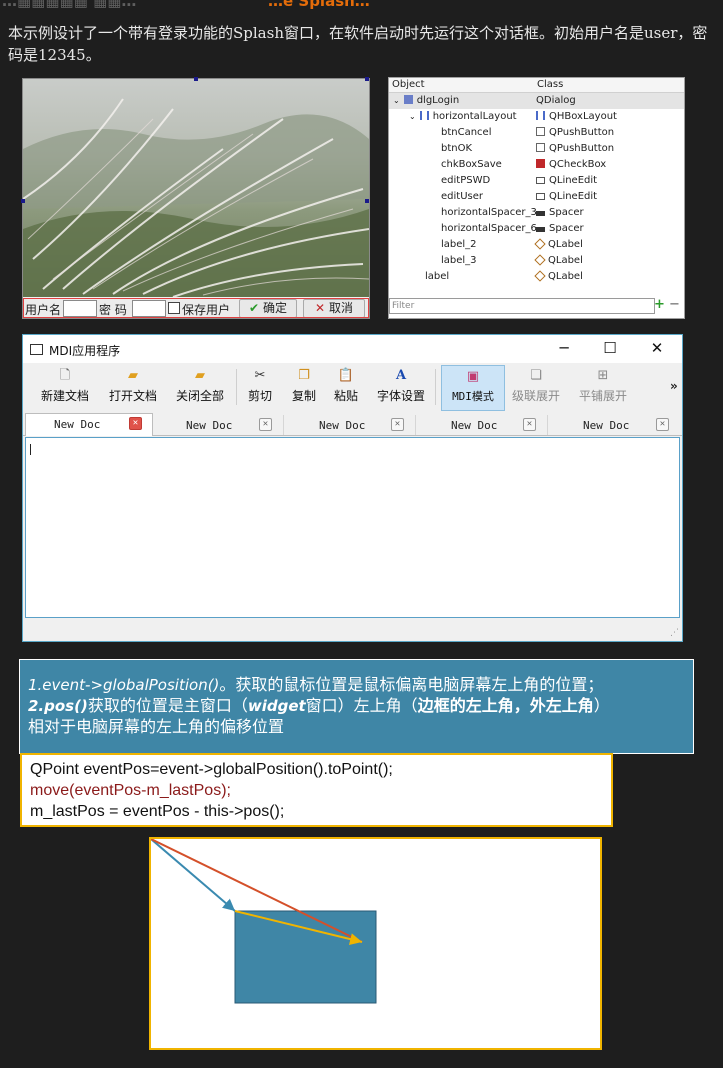  I want to click on minimize-button: ─, so click(564, 348).